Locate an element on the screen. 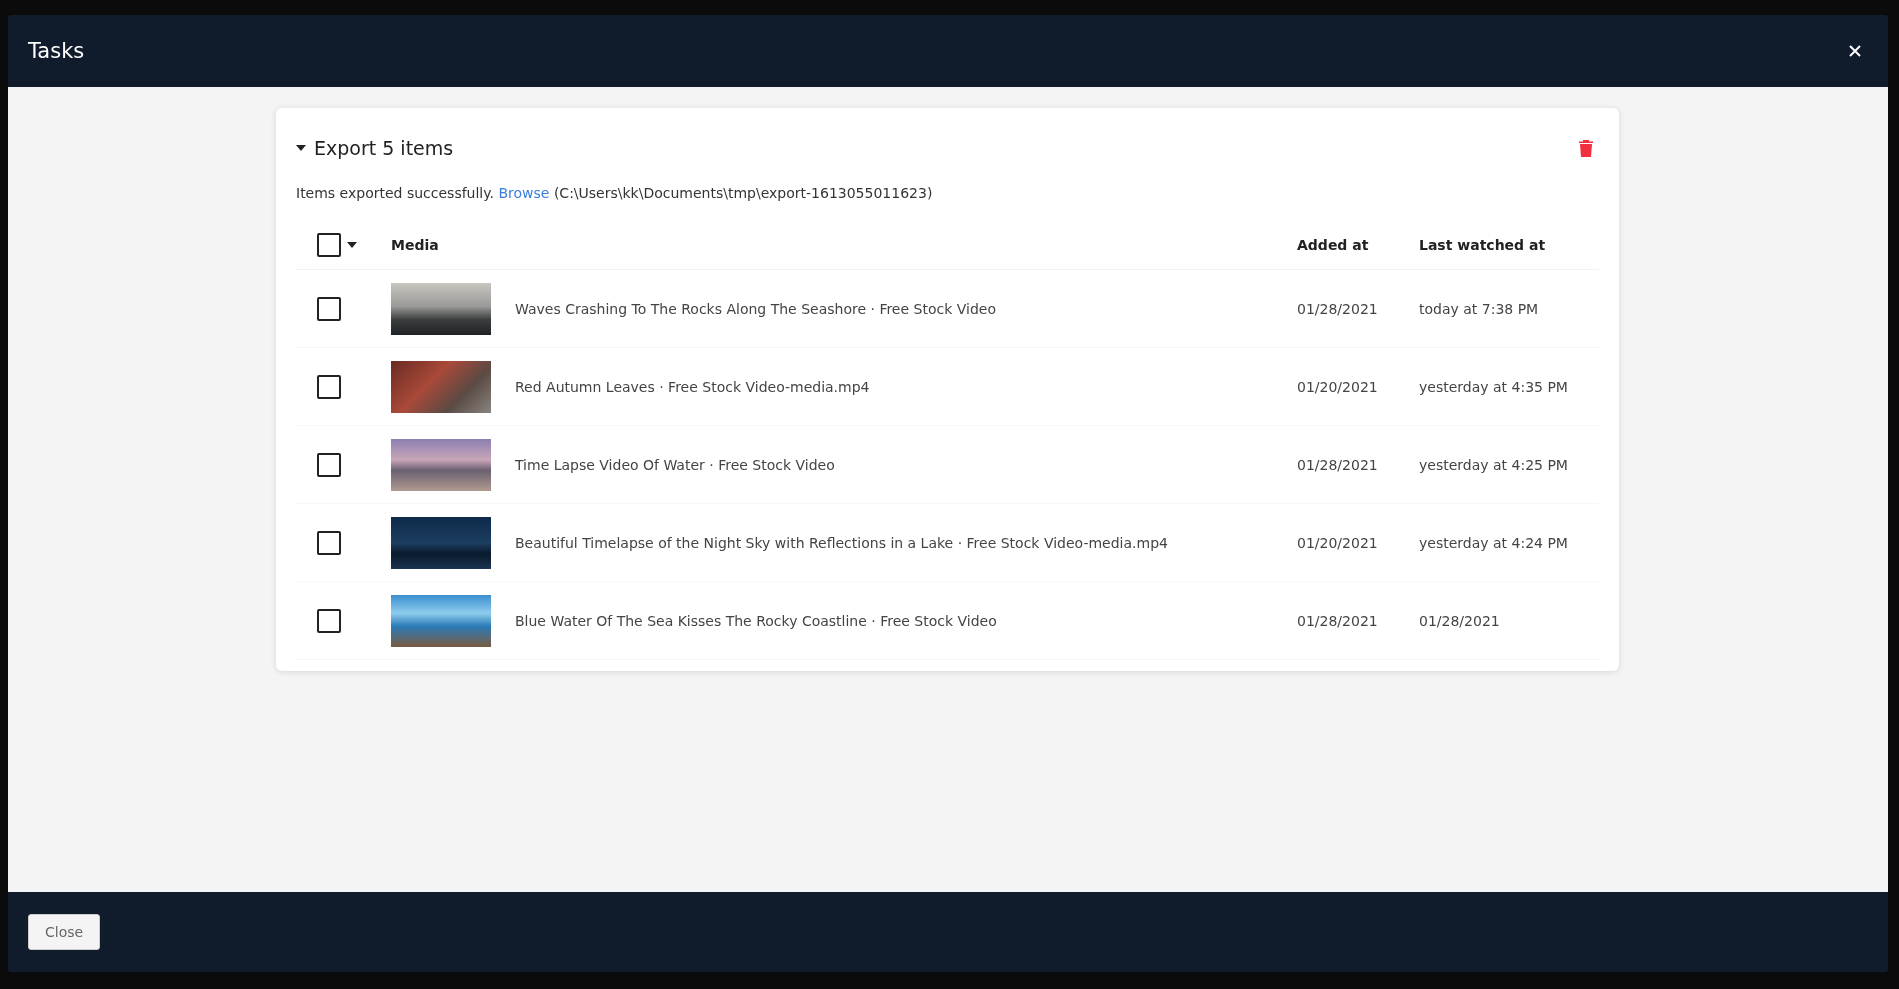  last-watched: yesterday at 4:25 PM is located at coordinates (1493, 464).